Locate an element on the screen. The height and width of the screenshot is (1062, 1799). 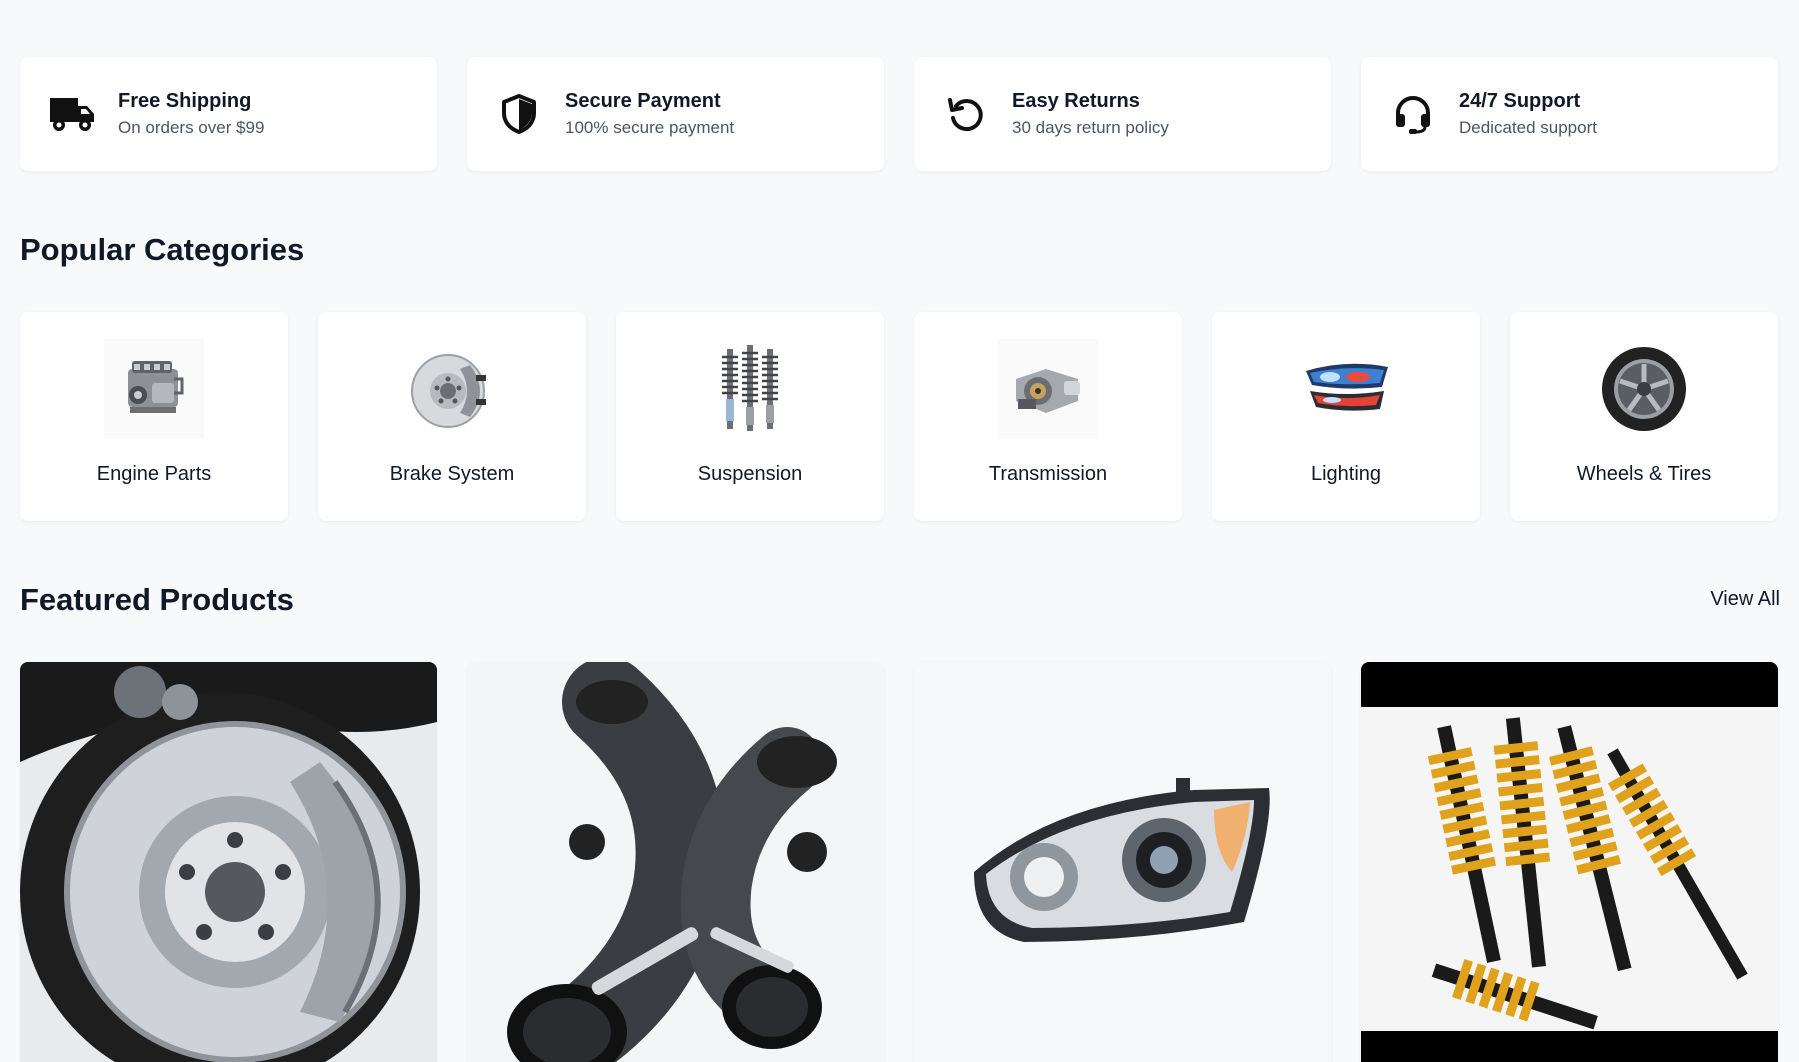
brake-disc-caliper-image is located at coordinates (228, 862).